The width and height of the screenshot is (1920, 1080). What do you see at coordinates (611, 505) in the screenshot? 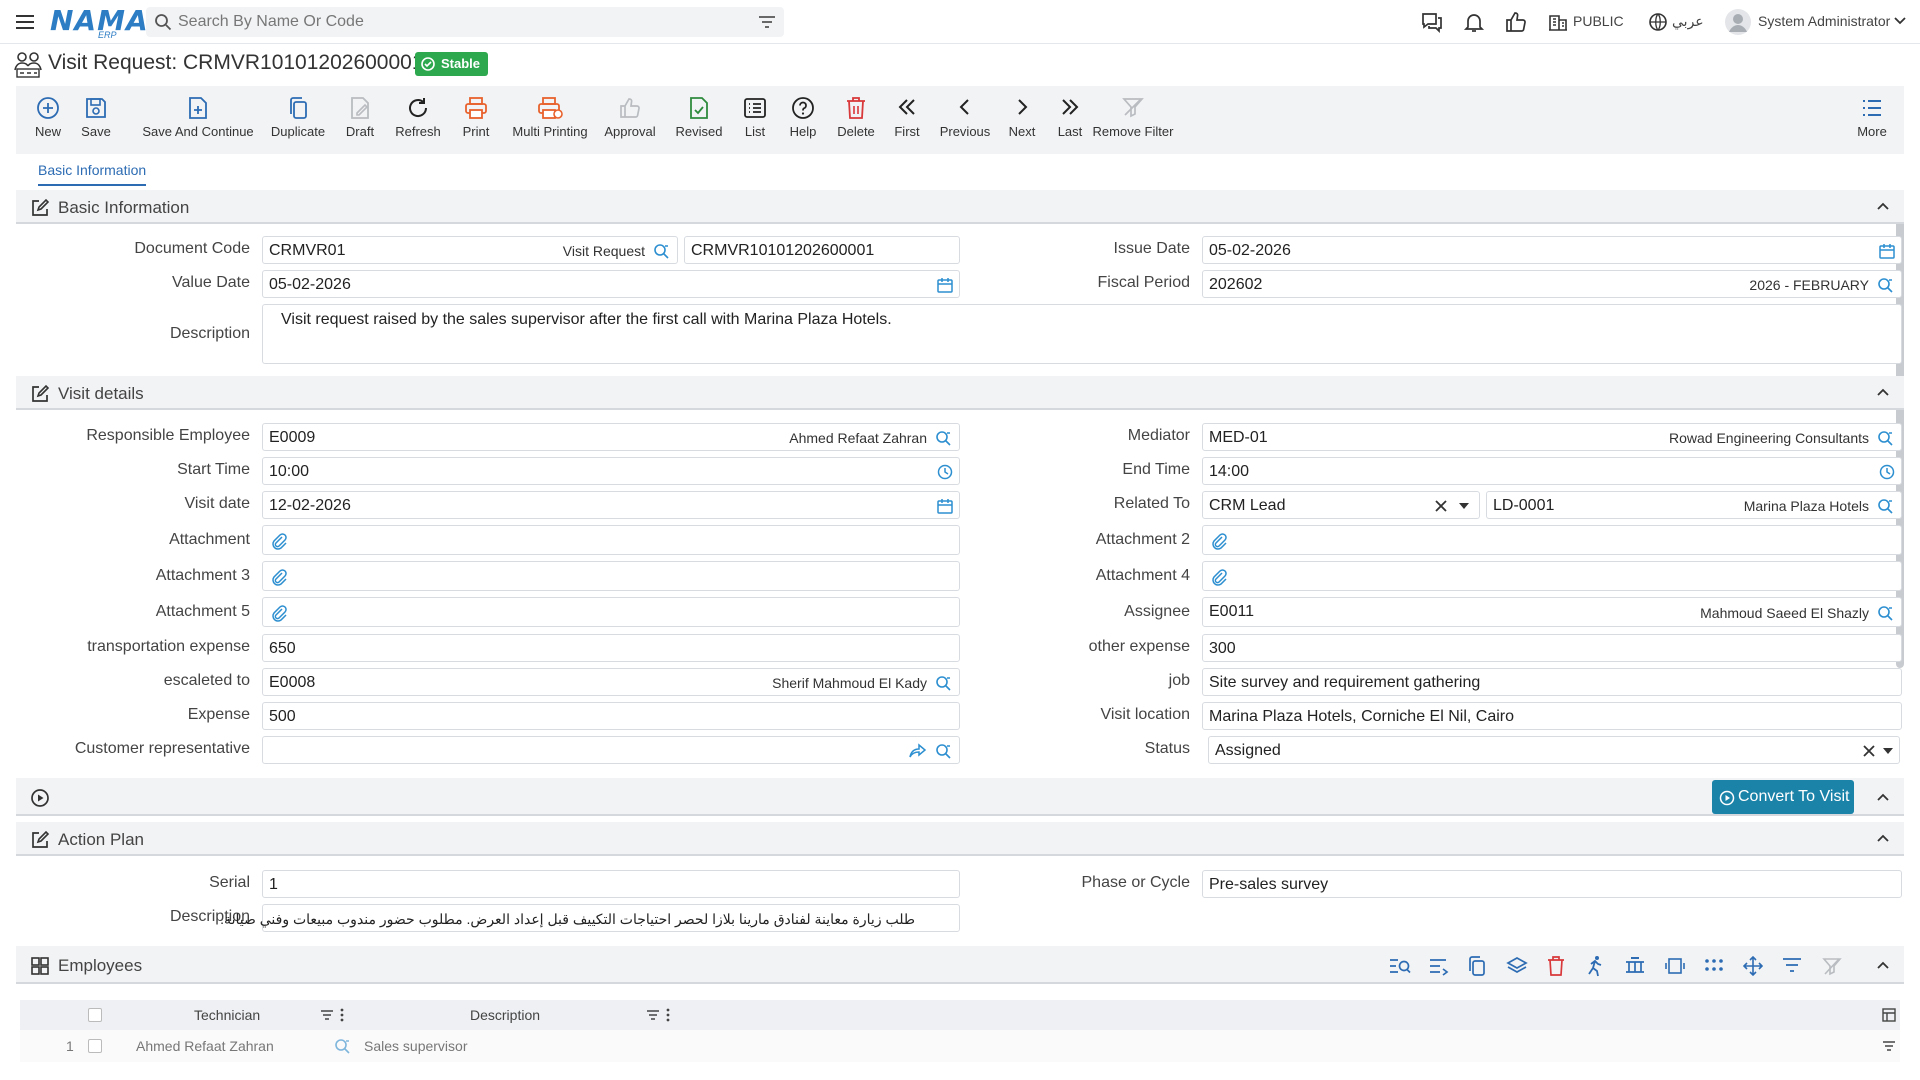
I see `visit-date-field: 12-02-2026` at bounding box center [611, 505].